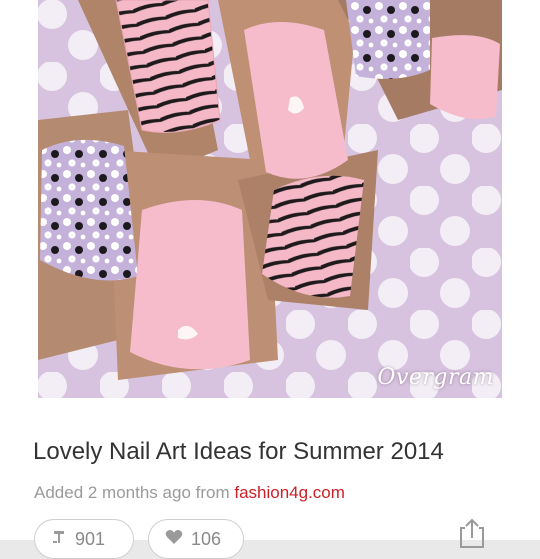 Image resolution: width=540 pixels, height=559 pixels. Describe the element at coordinates (90, 538) in the screenshot. I see `repin-count: 901` at that location.